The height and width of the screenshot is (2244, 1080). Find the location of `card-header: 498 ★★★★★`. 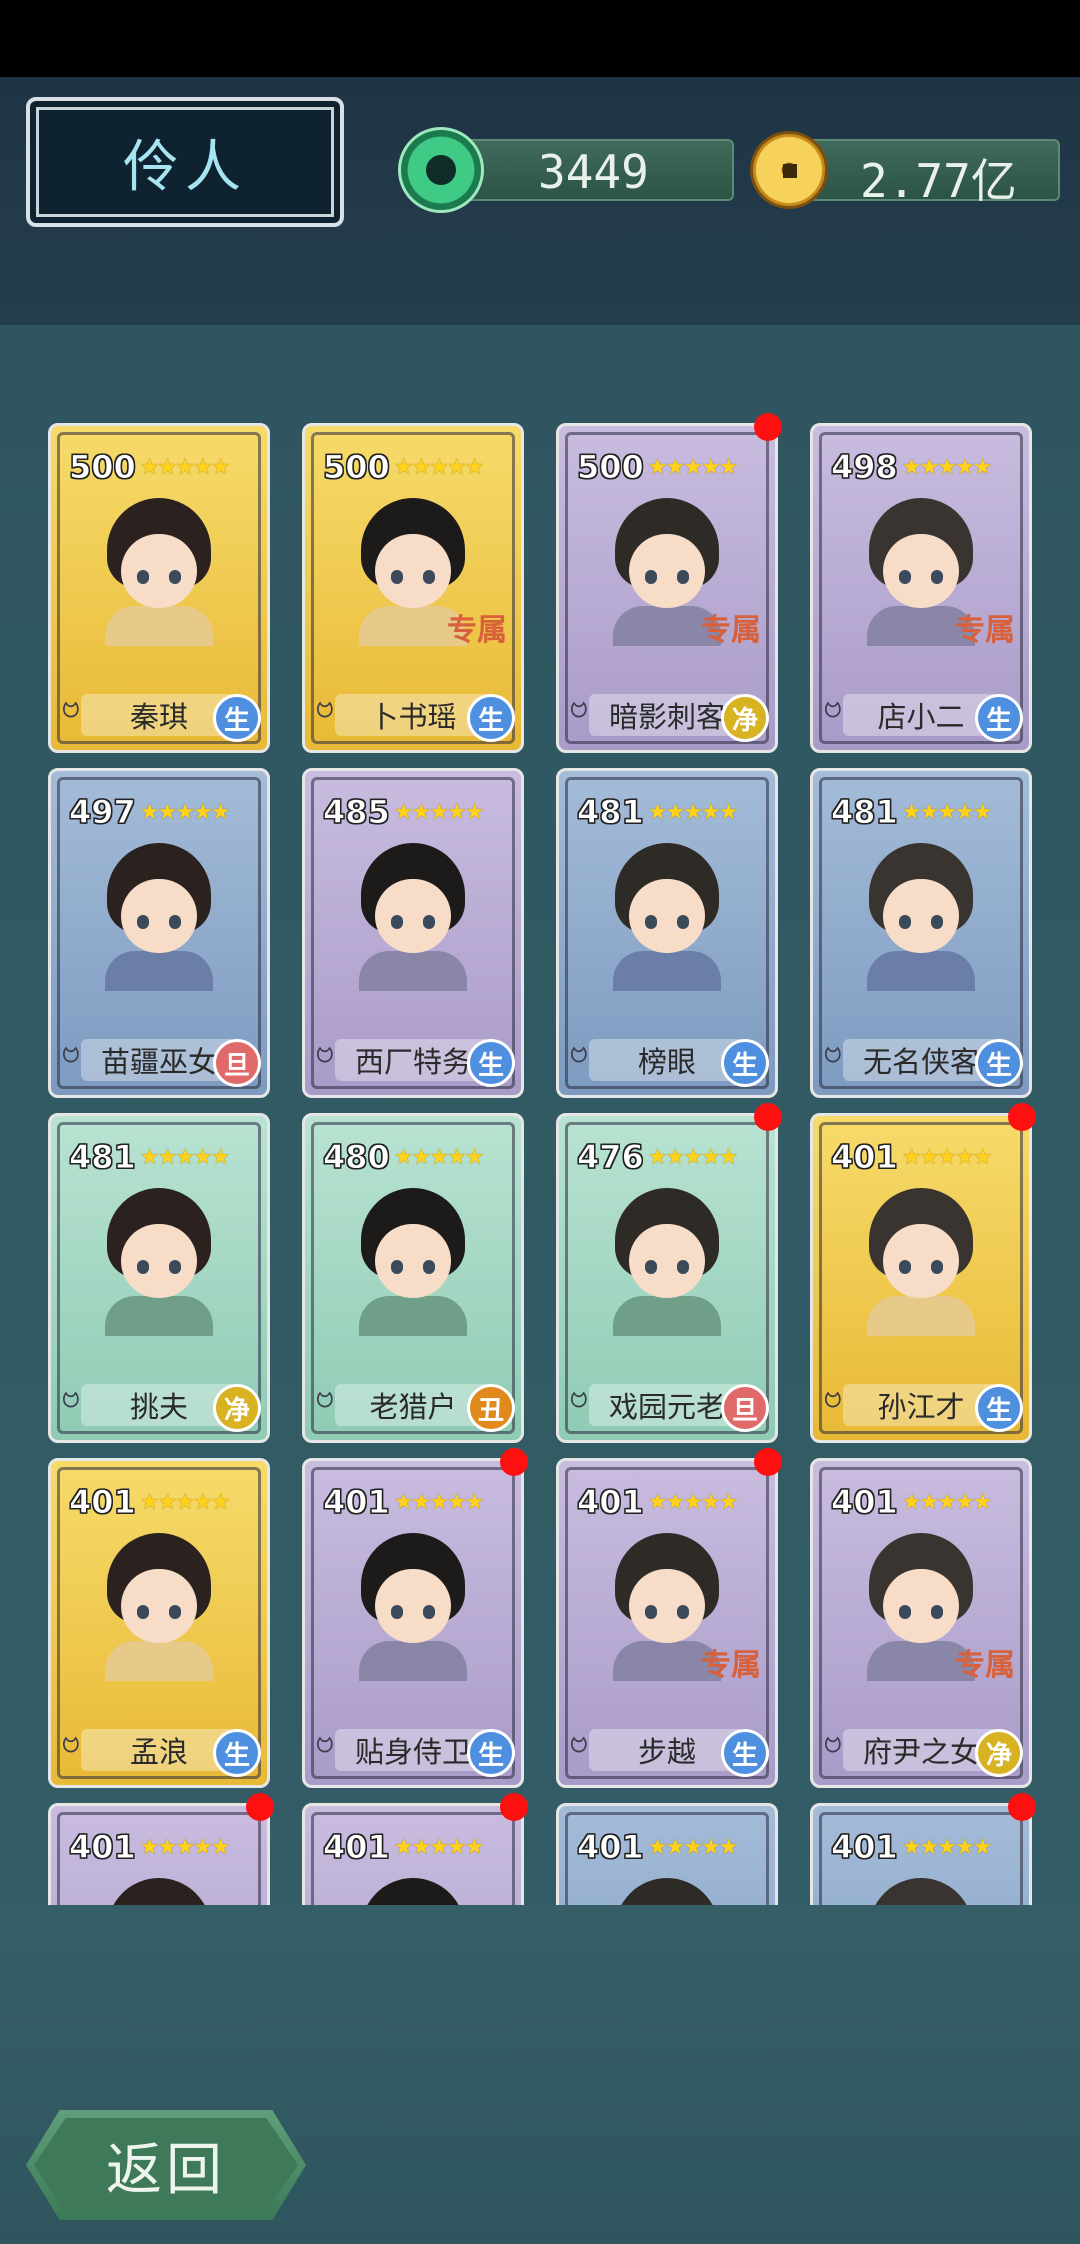

card-header: 498 ★★★★★ is located at coordinates (912, 467).